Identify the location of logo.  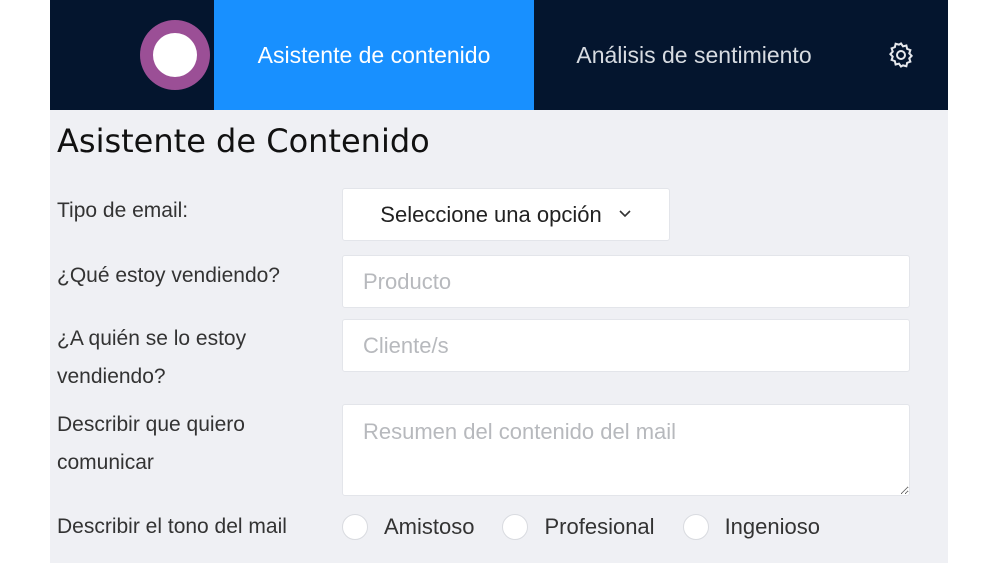
(175, 55).